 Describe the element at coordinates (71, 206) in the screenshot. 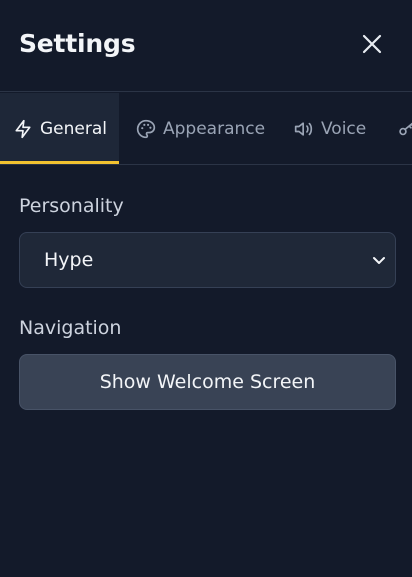

I see `personality-label: Personality` at that location.